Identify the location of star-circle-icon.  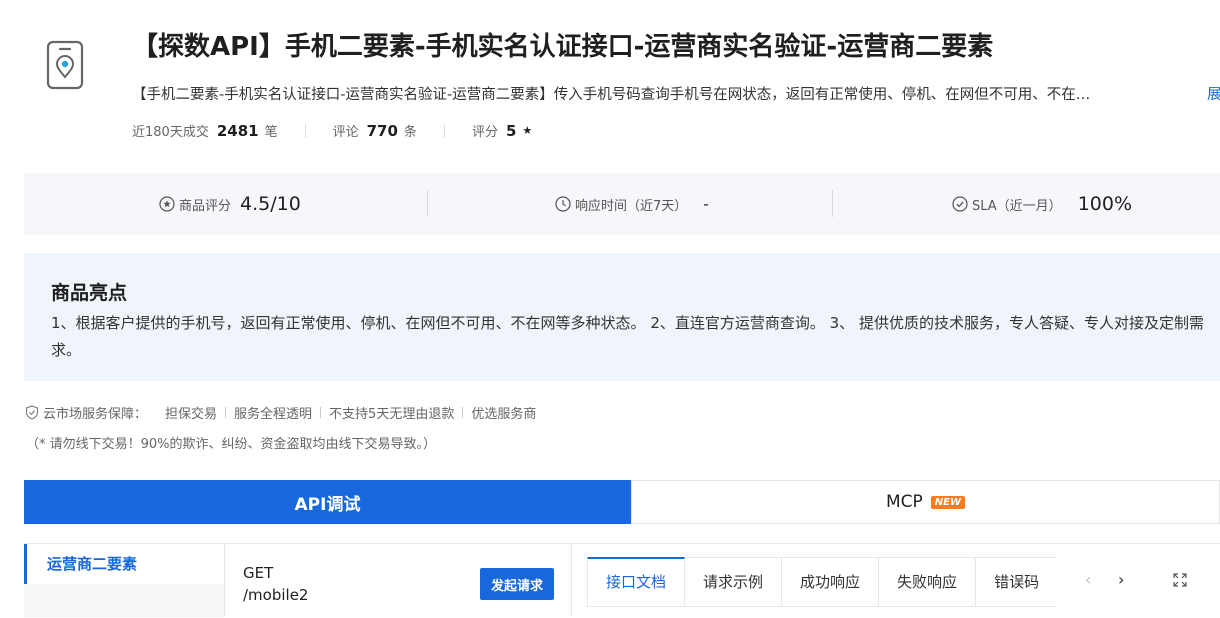
(167, 204).